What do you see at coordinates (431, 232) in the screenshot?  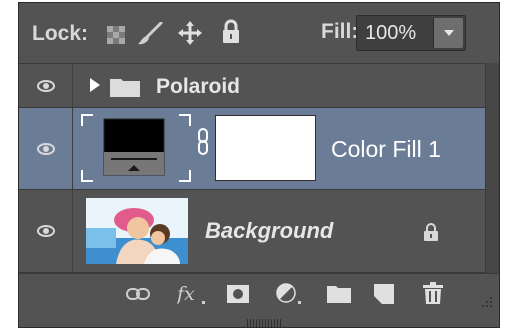 I see `layer-lock-icon` at bounding box center [431, 232].